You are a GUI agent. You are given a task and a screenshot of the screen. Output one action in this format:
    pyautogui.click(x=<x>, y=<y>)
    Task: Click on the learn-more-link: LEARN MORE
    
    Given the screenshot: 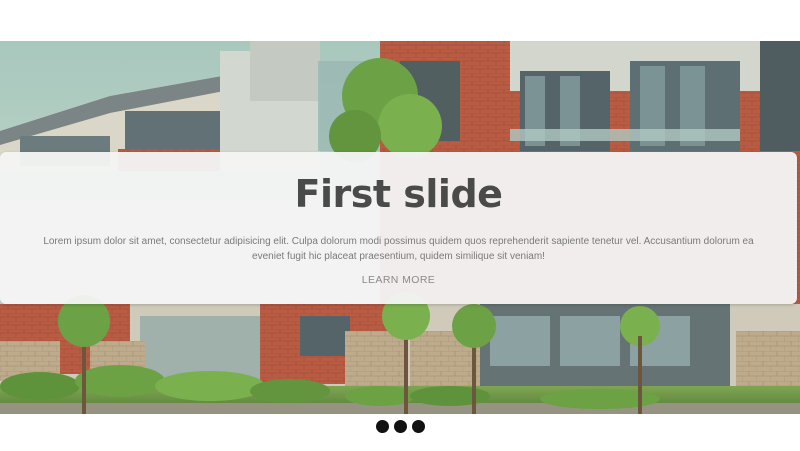 What is the action you would take?
    pyautogui.click(x=398, y=280)
    